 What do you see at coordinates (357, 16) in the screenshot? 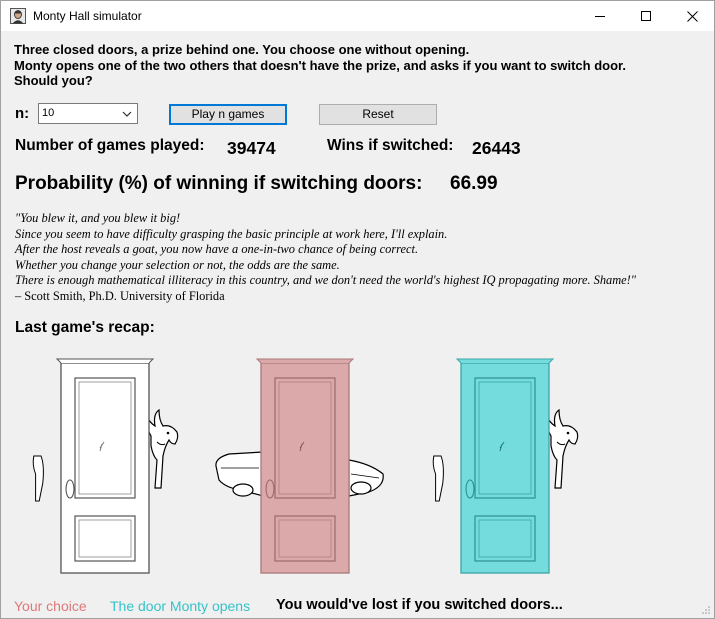
I see `title-bar: Monty Hall simulator` at bounding box center [357, 16].